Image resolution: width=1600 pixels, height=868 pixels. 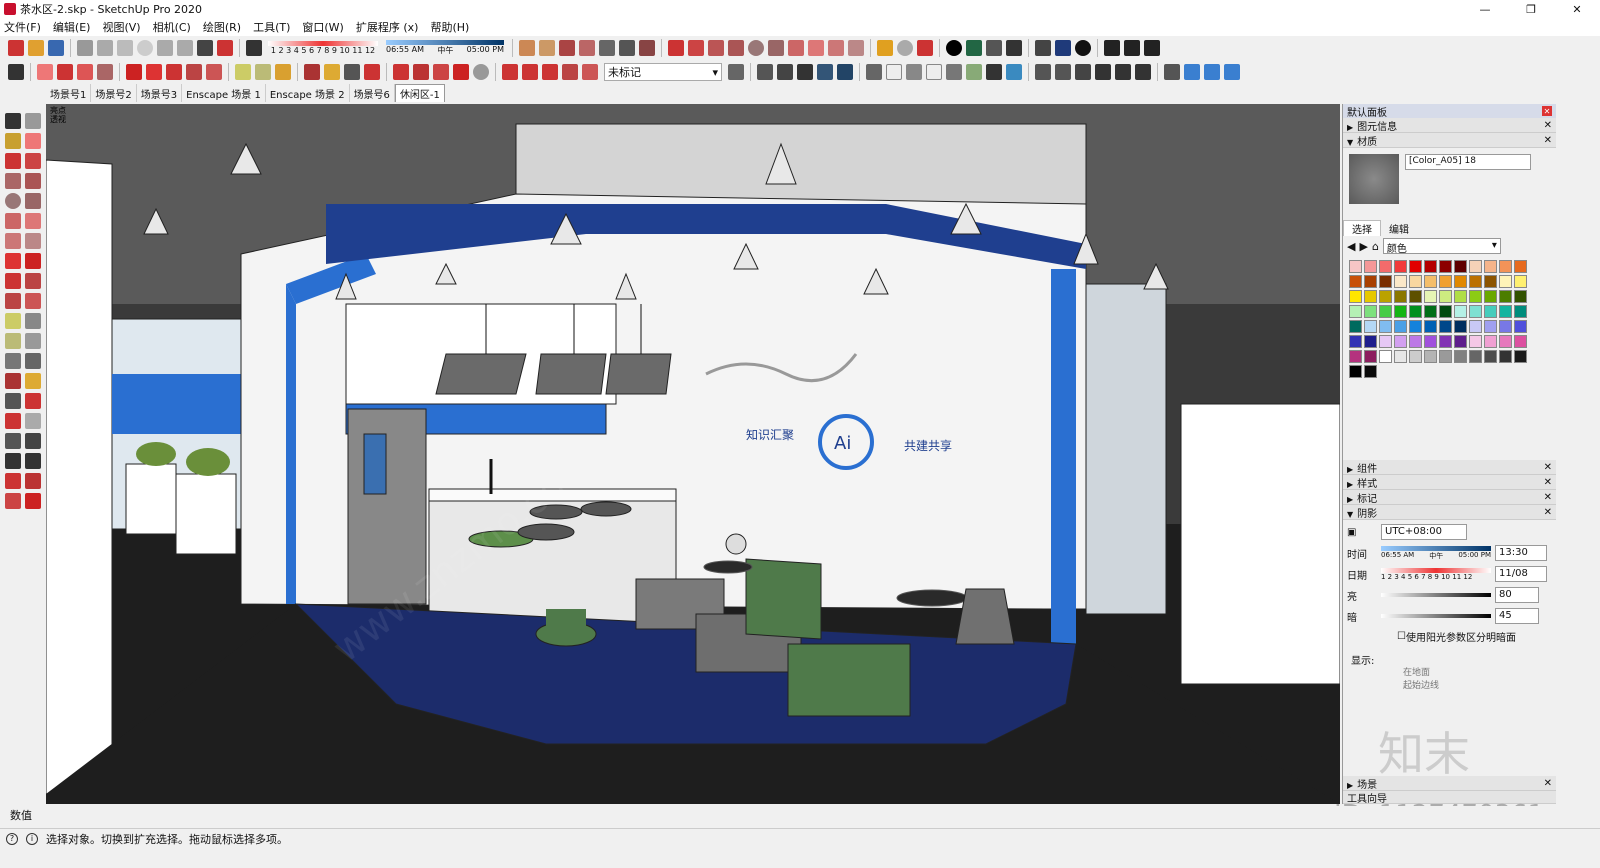 What do you see at coordinates (165, 48) in the screenshot?
I see `undo-icon` at bounding box center [165, 48].